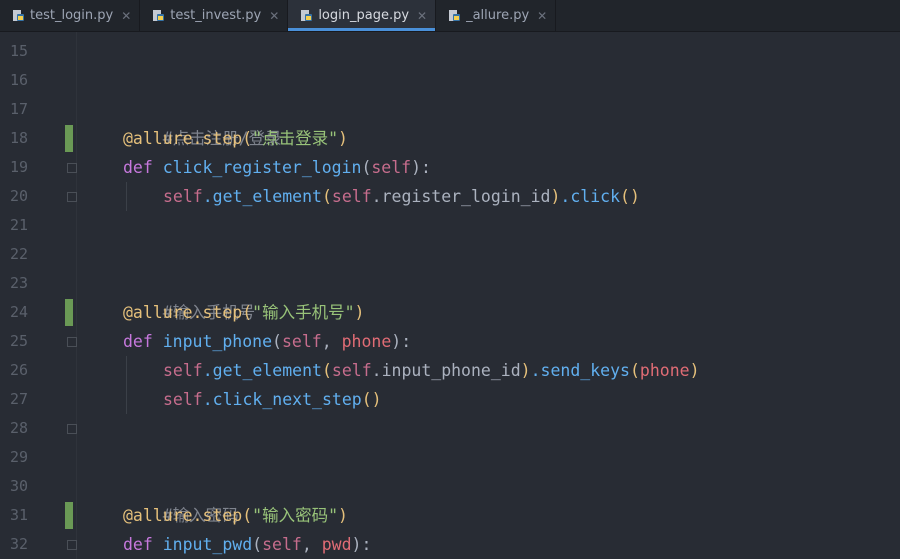  I want to click on code-line-32: def input_pwd(self, pwd):, so click(247, 544).